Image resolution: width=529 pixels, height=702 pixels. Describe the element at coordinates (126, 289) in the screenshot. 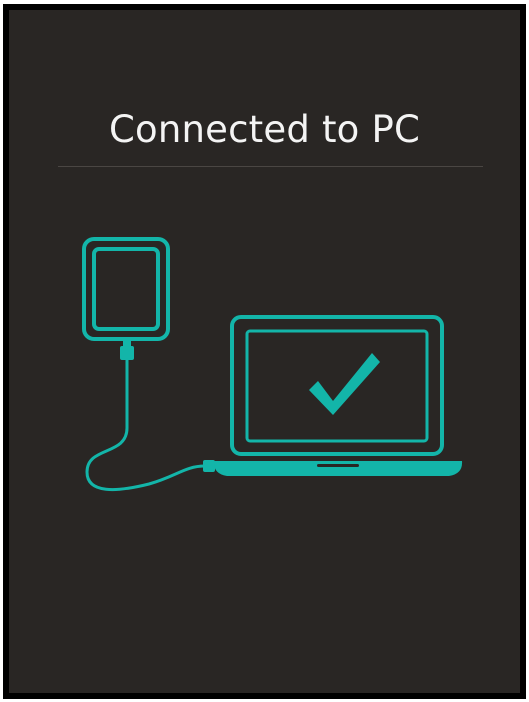

I see `ereader-device-icon` at that location.